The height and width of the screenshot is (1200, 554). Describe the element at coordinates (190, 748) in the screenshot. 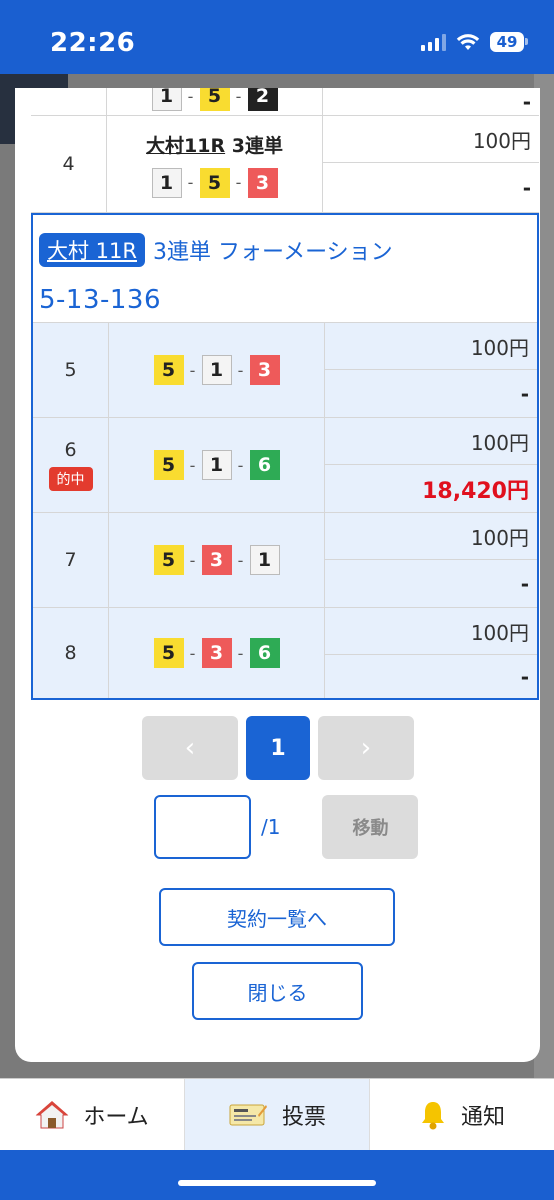

I see `prev-page-button: ‹` at that location.